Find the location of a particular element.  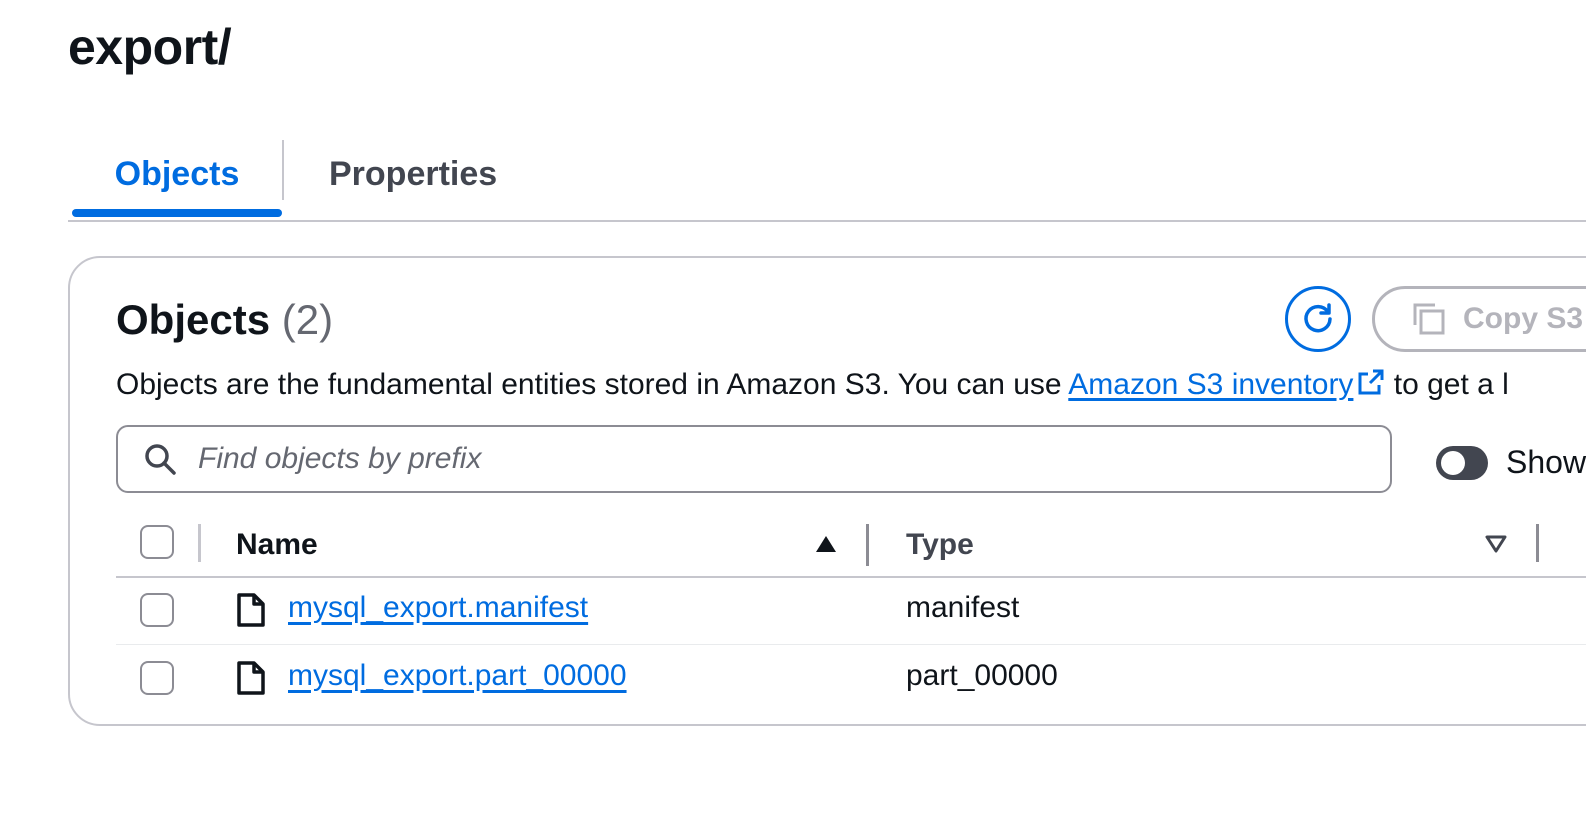

sort-descending-outline-icon is located at coordinates (1496, 544).